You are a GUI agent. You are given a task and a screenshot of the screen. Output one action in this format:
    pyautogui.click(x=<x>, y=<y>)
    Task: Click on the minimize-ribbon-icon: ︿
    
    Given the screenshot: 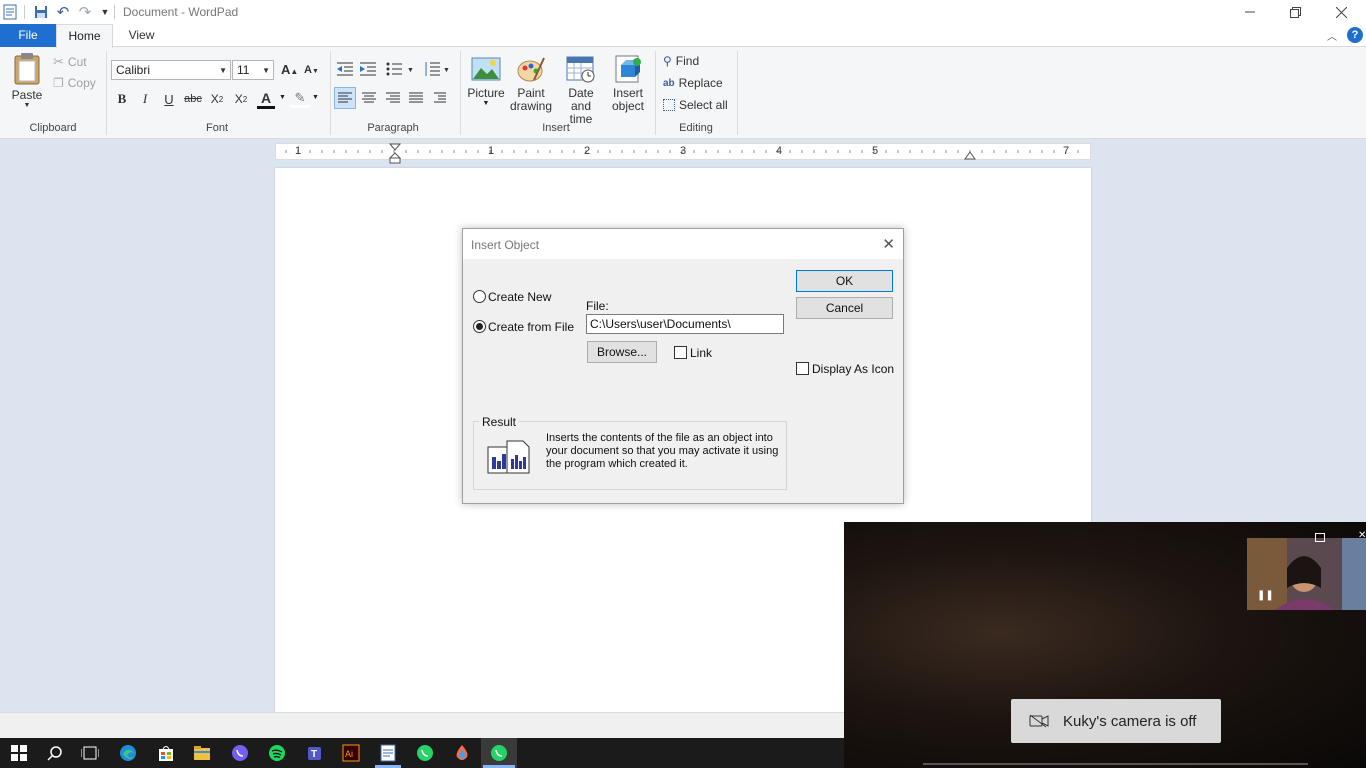 What is the action you would take?
    pyautogui.click(x=1332, y=35)
    